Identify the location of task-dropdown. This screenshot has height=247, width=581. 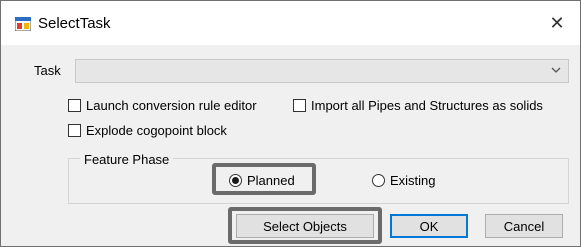
(322, 71).